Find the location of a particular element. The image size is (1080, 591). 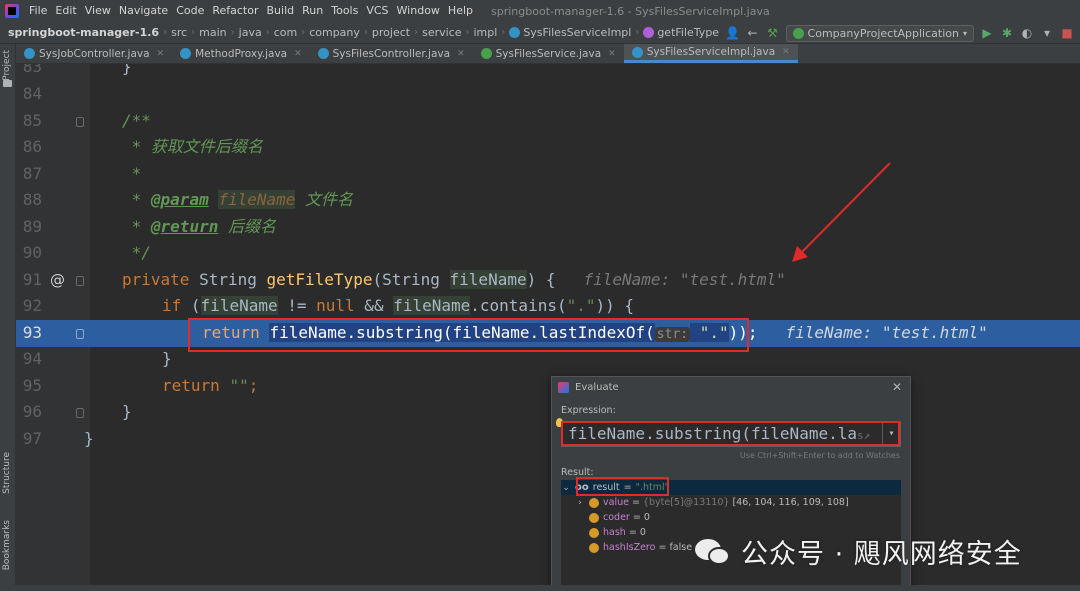

chevron-right-icon: › is located at coordinates (580, 503).